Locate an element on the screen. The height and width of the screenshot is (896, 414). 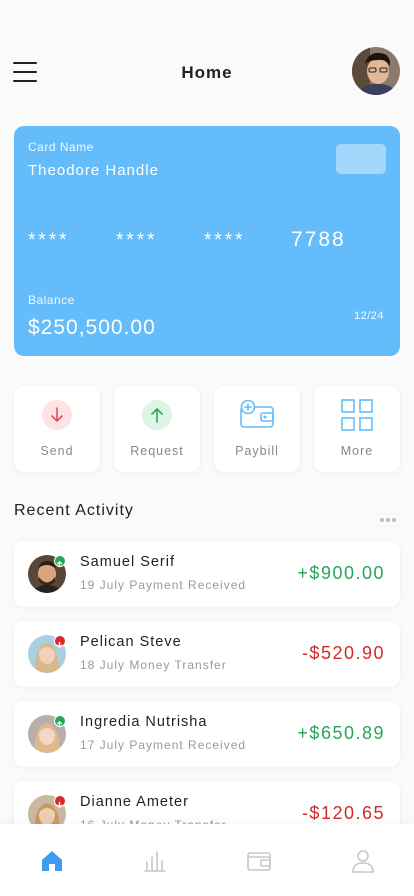
card-expiry: 12/24 is located at coordinates (368, 316).